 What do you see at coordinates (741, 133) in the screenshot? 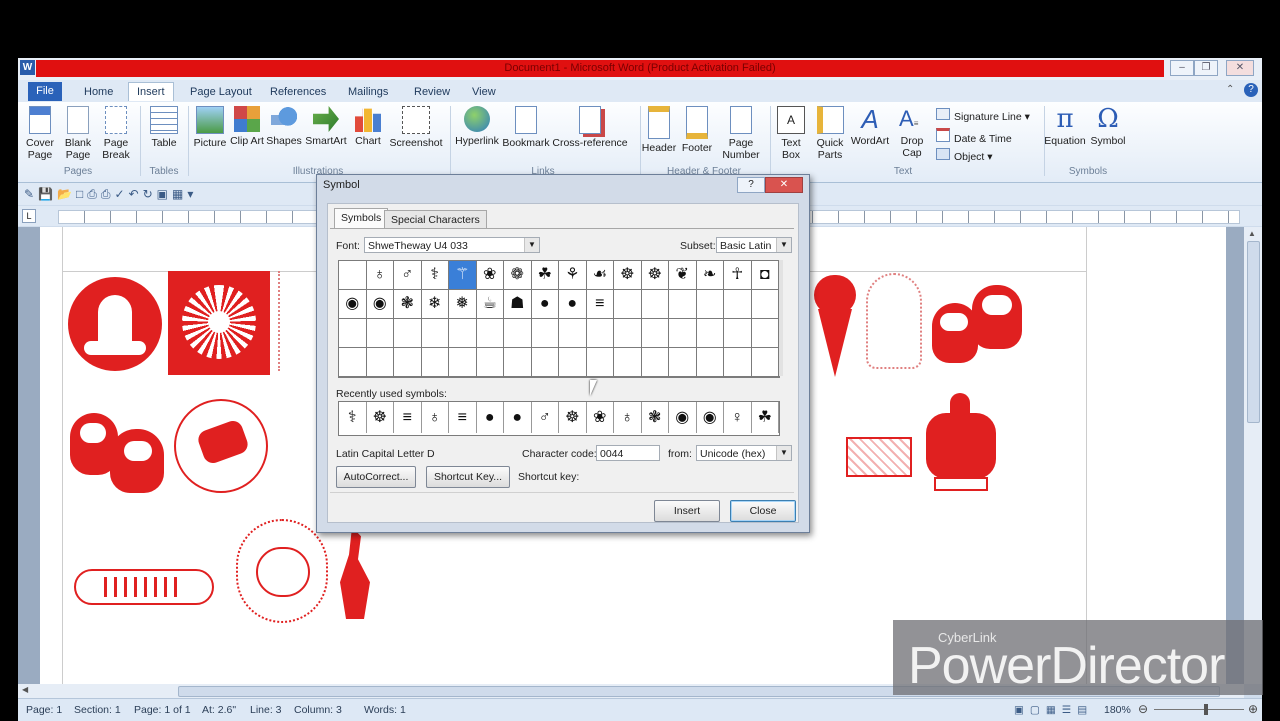
I see `page-number-button: Page Number` at bounding box center [741, 133].